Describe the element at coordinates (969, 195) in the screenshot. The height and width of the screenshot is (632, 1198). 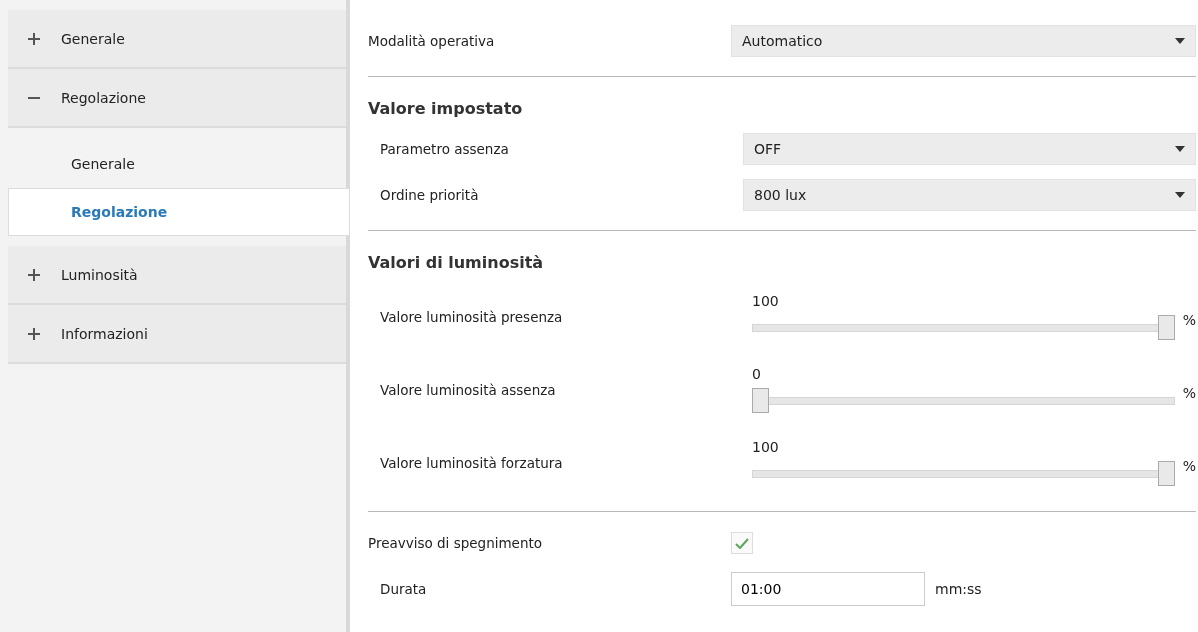
I see `dropdown: 800 lux` at that location.